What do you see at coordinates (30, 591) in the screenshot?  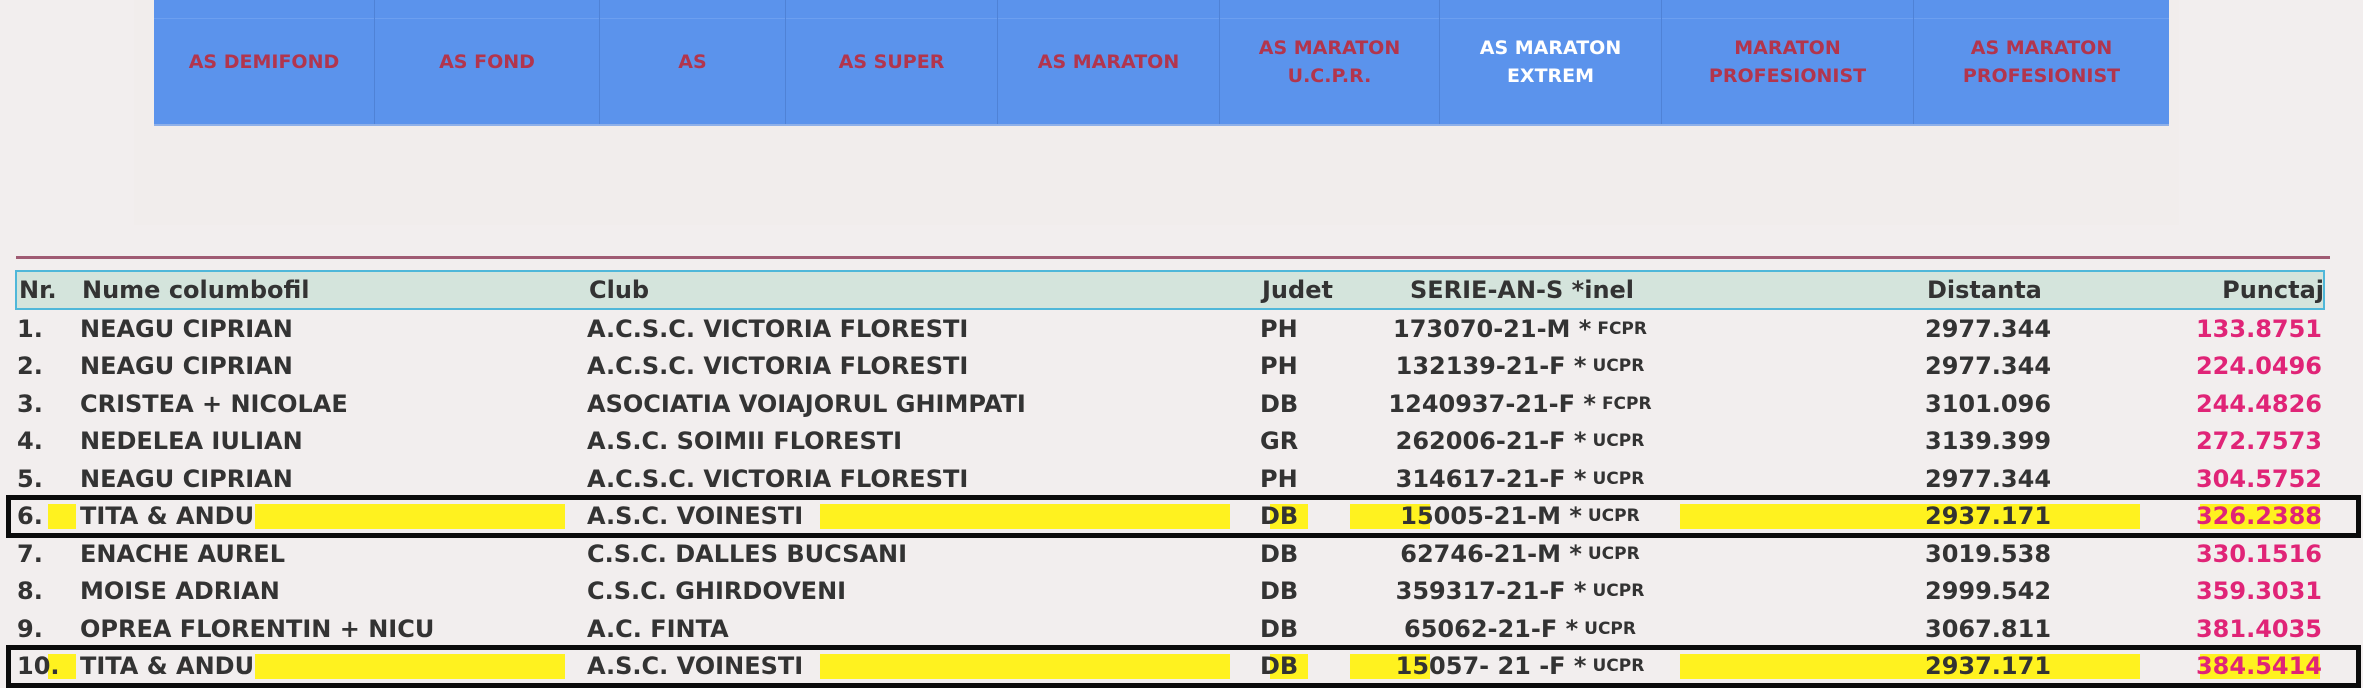 I see `row-nr-text: 8.` at bounding box center [30, 591].